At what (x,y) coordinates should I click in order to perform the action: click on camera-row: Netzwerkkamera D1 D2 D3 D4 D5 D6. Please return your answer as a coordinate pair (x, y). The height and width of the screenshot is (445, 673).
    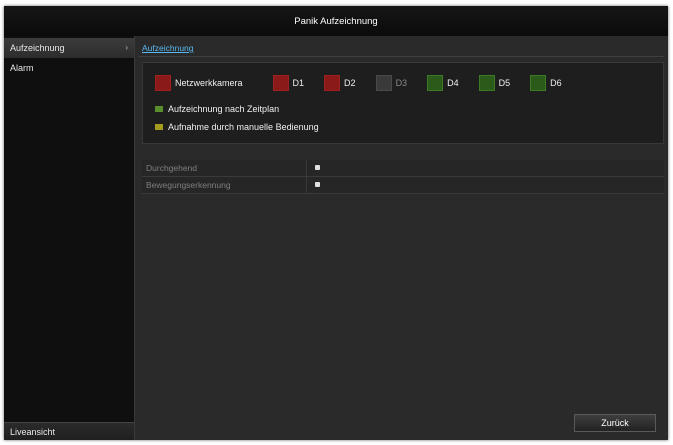
    Looking at the image, I should click on (358, 83).